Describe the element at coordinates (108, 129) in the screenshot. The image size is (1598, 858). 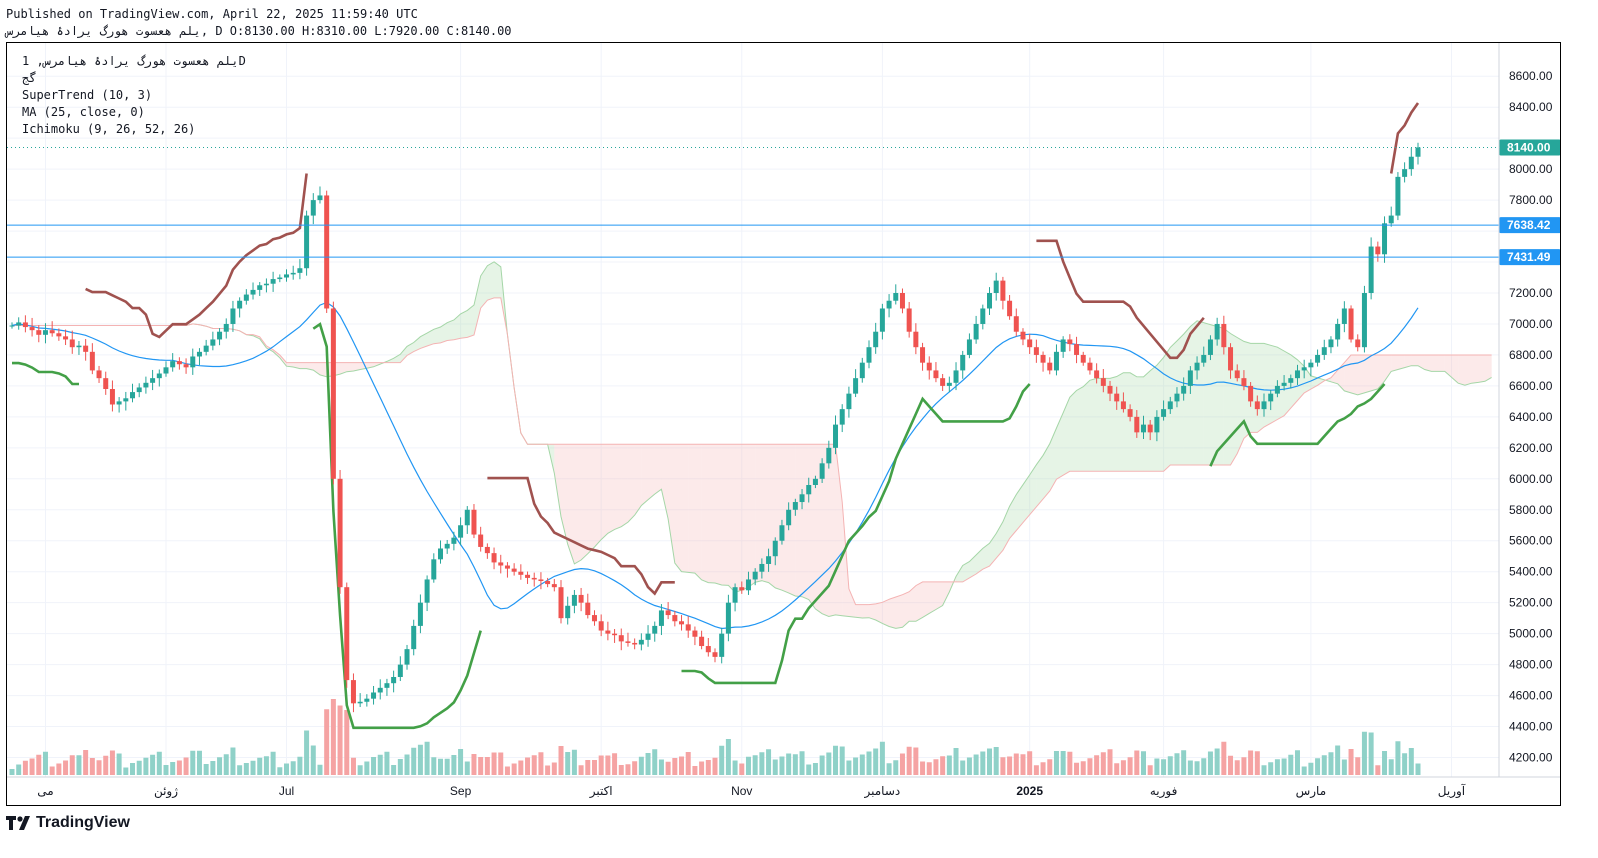
I see `legend-ichimoku: Ichimoku (9, 26, 52, 26)` at that location.